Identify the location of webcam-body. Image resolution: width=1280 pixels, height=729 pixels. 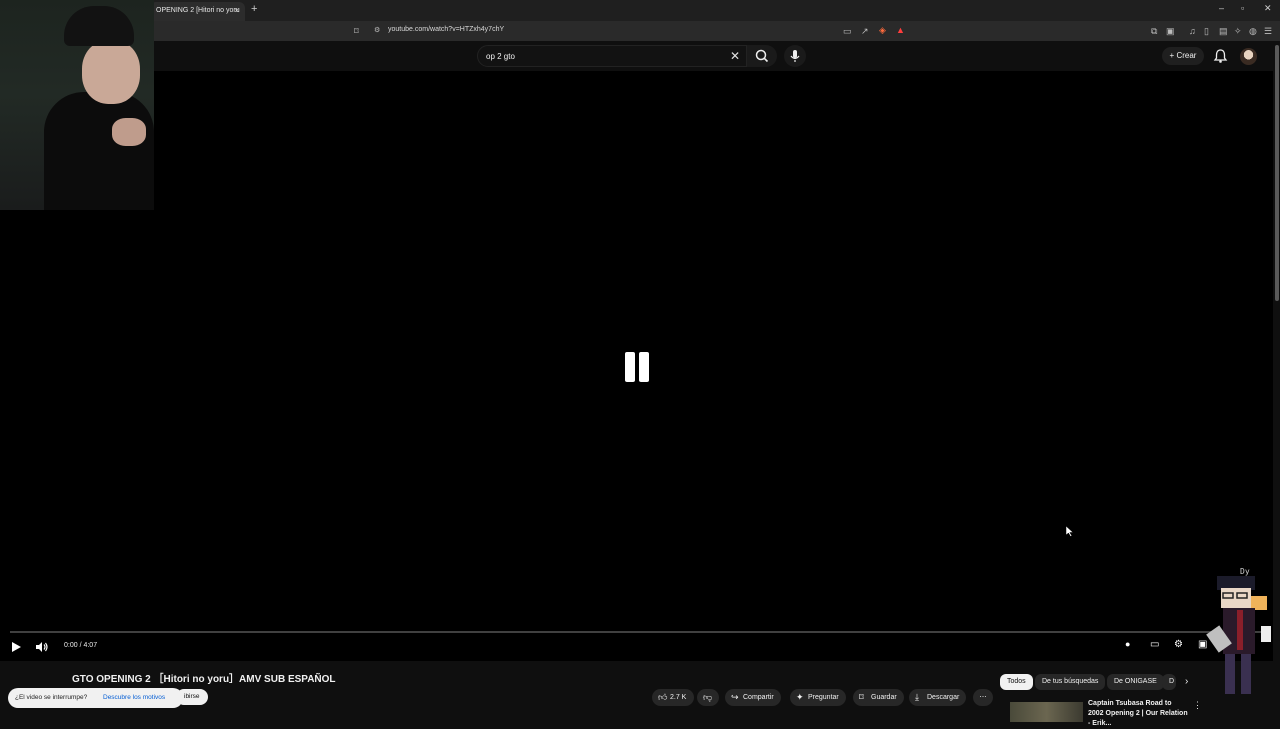
(99, 151).